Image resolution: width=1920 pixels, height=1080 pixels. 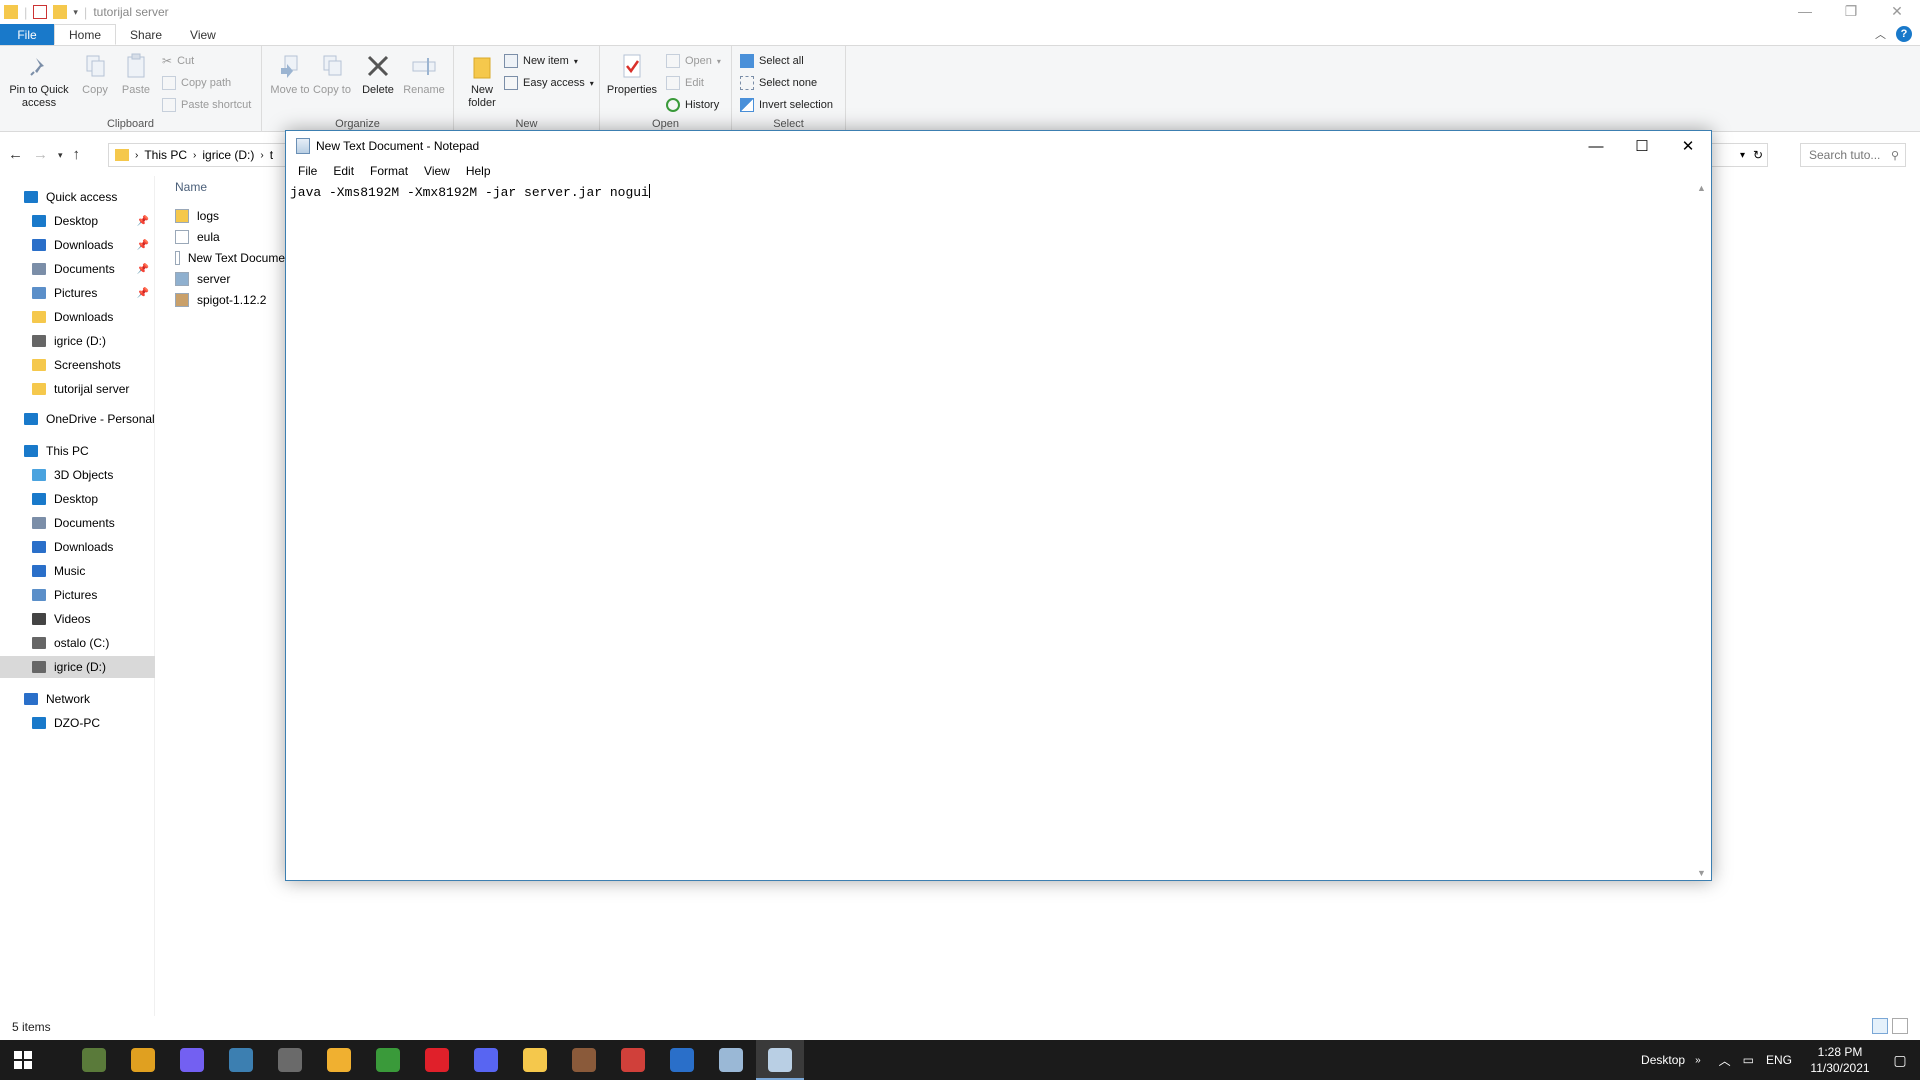 What do you see at coordinates (1853, 155) in the screenshot?
I see `search-box: Search tuto... ⚲` at bounding box center [1853, 155].